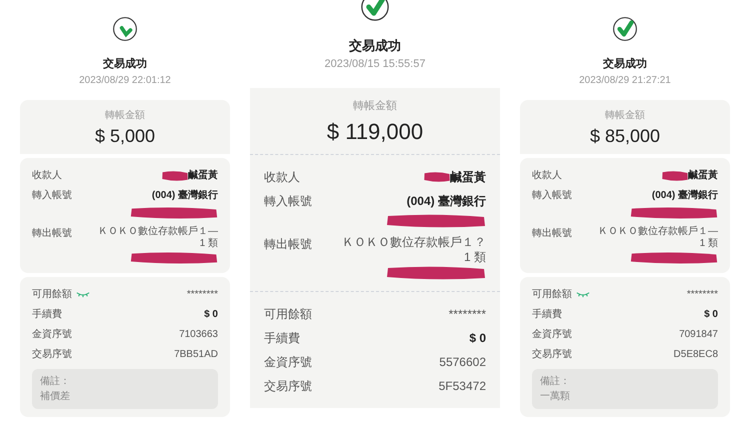 Image resolution: width=750 pixels, height=422 pixels. What do you see at coordinates (462, 386) in the screenshot?
I see `field-value: 5F53472` at bounding box center [462, 386].